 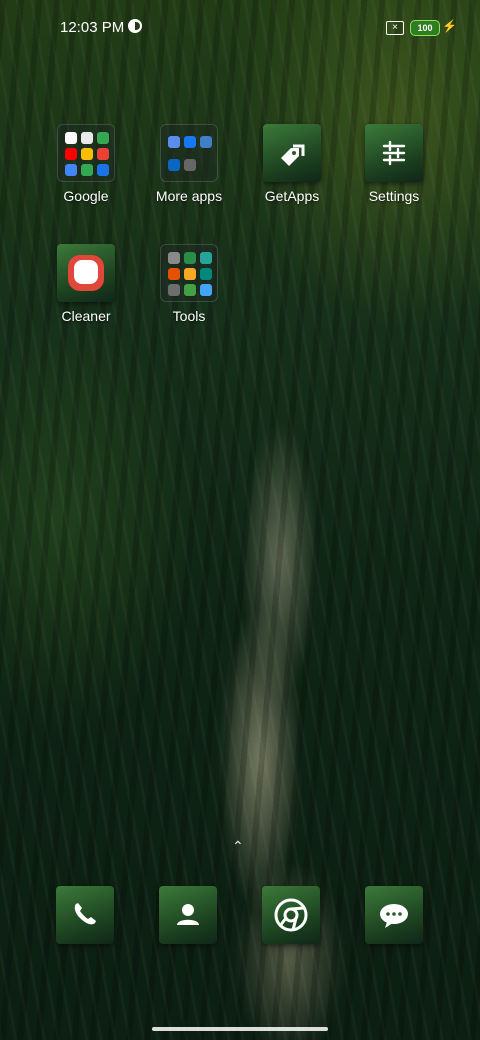 I want to click on security-icon, so click(x=190, y=290).